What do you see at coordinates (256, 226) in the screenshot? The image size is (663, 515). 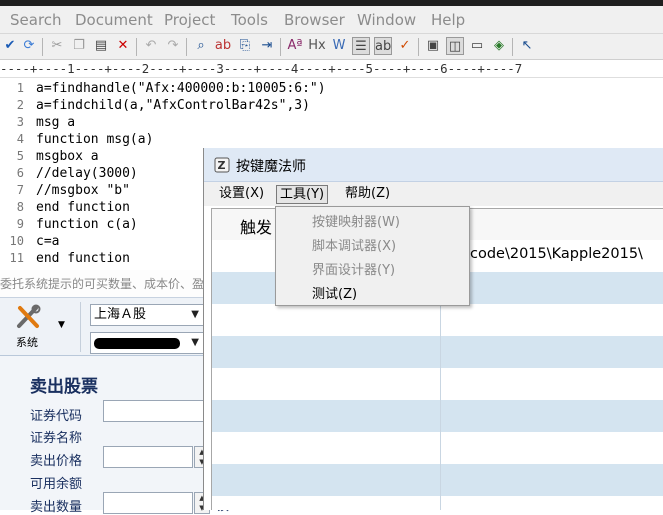 I see `column-header-trigger: 触发` at bounding box center [256, 226].